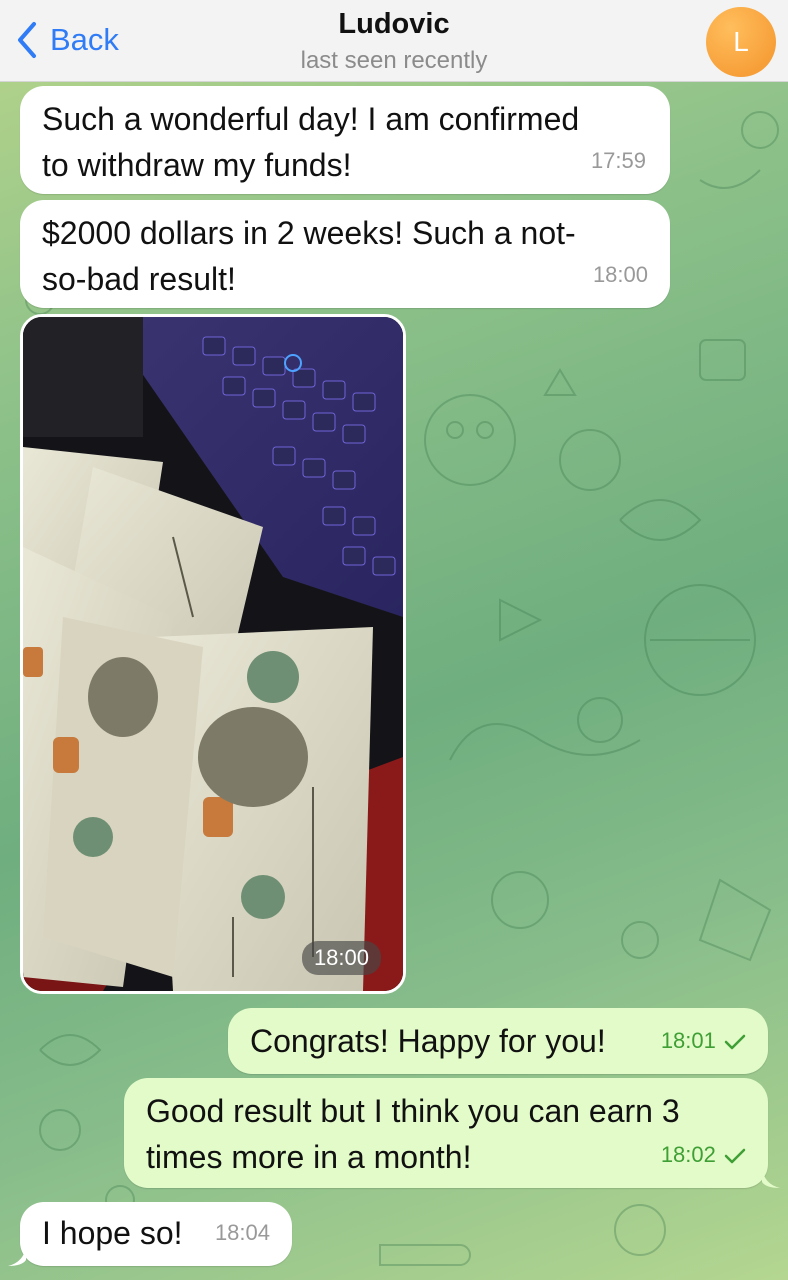 The width and height of the screenshot is (788, 1280). Describe the element at coordinates (309, 1157) in the screenshot. I see `message-text-line: times more in a month!` at that location.